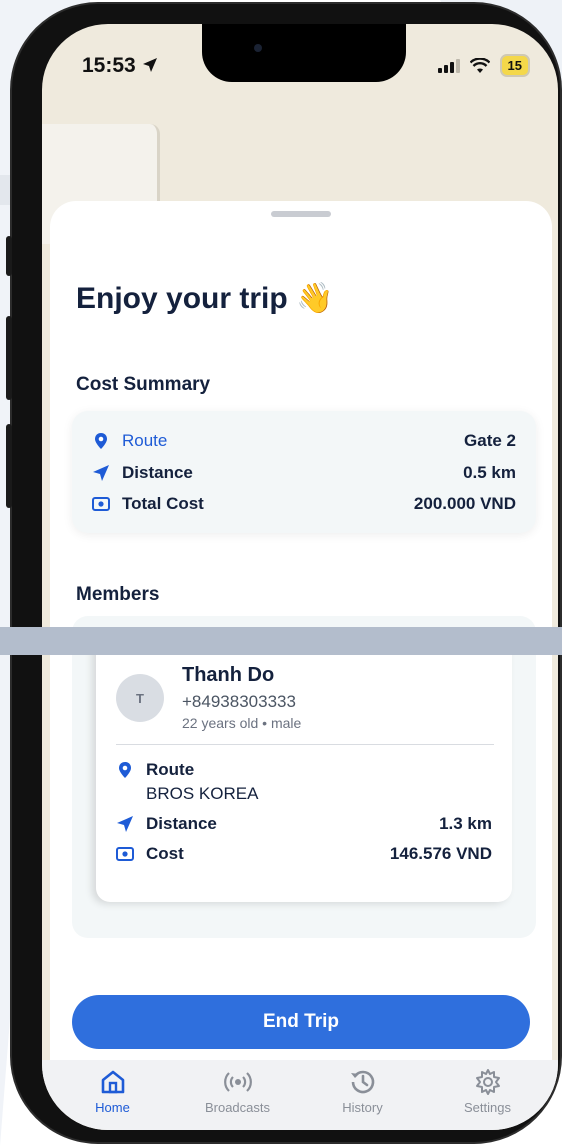 This screenshot has height=1146, width=562. What do you see at coordinates (448, 65) in the screenshot?
I see `signal-icon` at bounding box center [448, 65].